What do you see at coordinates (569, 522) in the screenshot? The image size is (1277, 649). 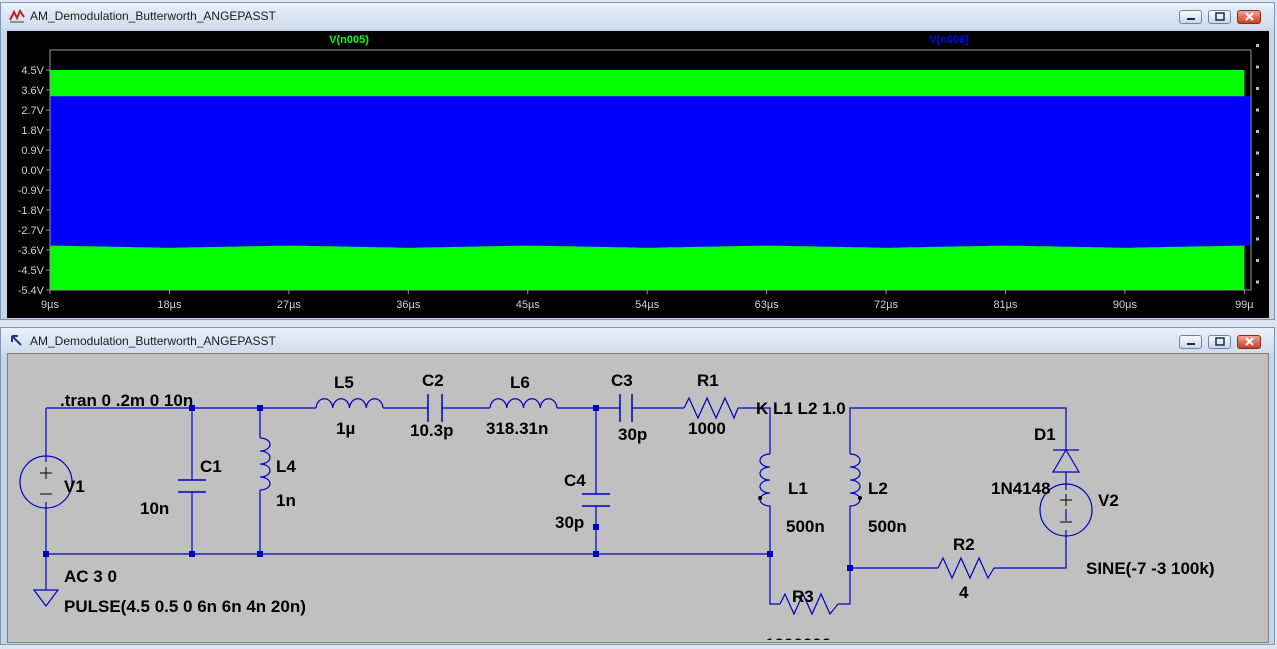 I see `c4-value: 30p` at bounding box center [569, 522].